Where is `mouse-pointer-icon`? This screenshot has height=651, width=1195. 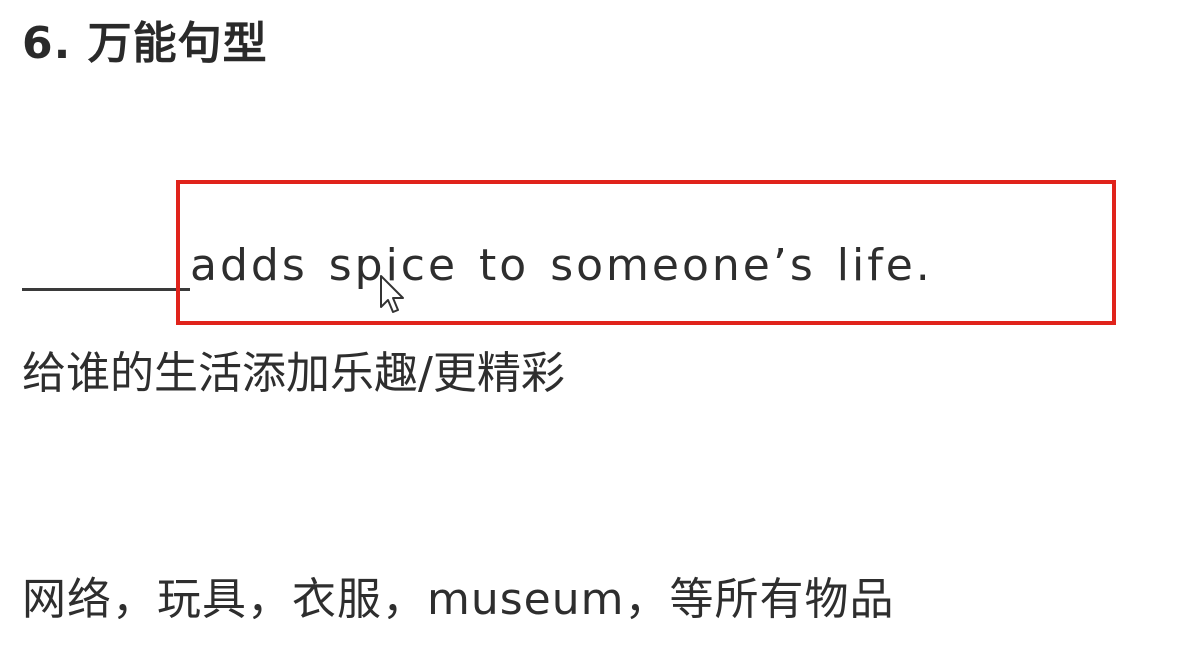
mouse-pointer-icon is located at coordinates (392, 294).